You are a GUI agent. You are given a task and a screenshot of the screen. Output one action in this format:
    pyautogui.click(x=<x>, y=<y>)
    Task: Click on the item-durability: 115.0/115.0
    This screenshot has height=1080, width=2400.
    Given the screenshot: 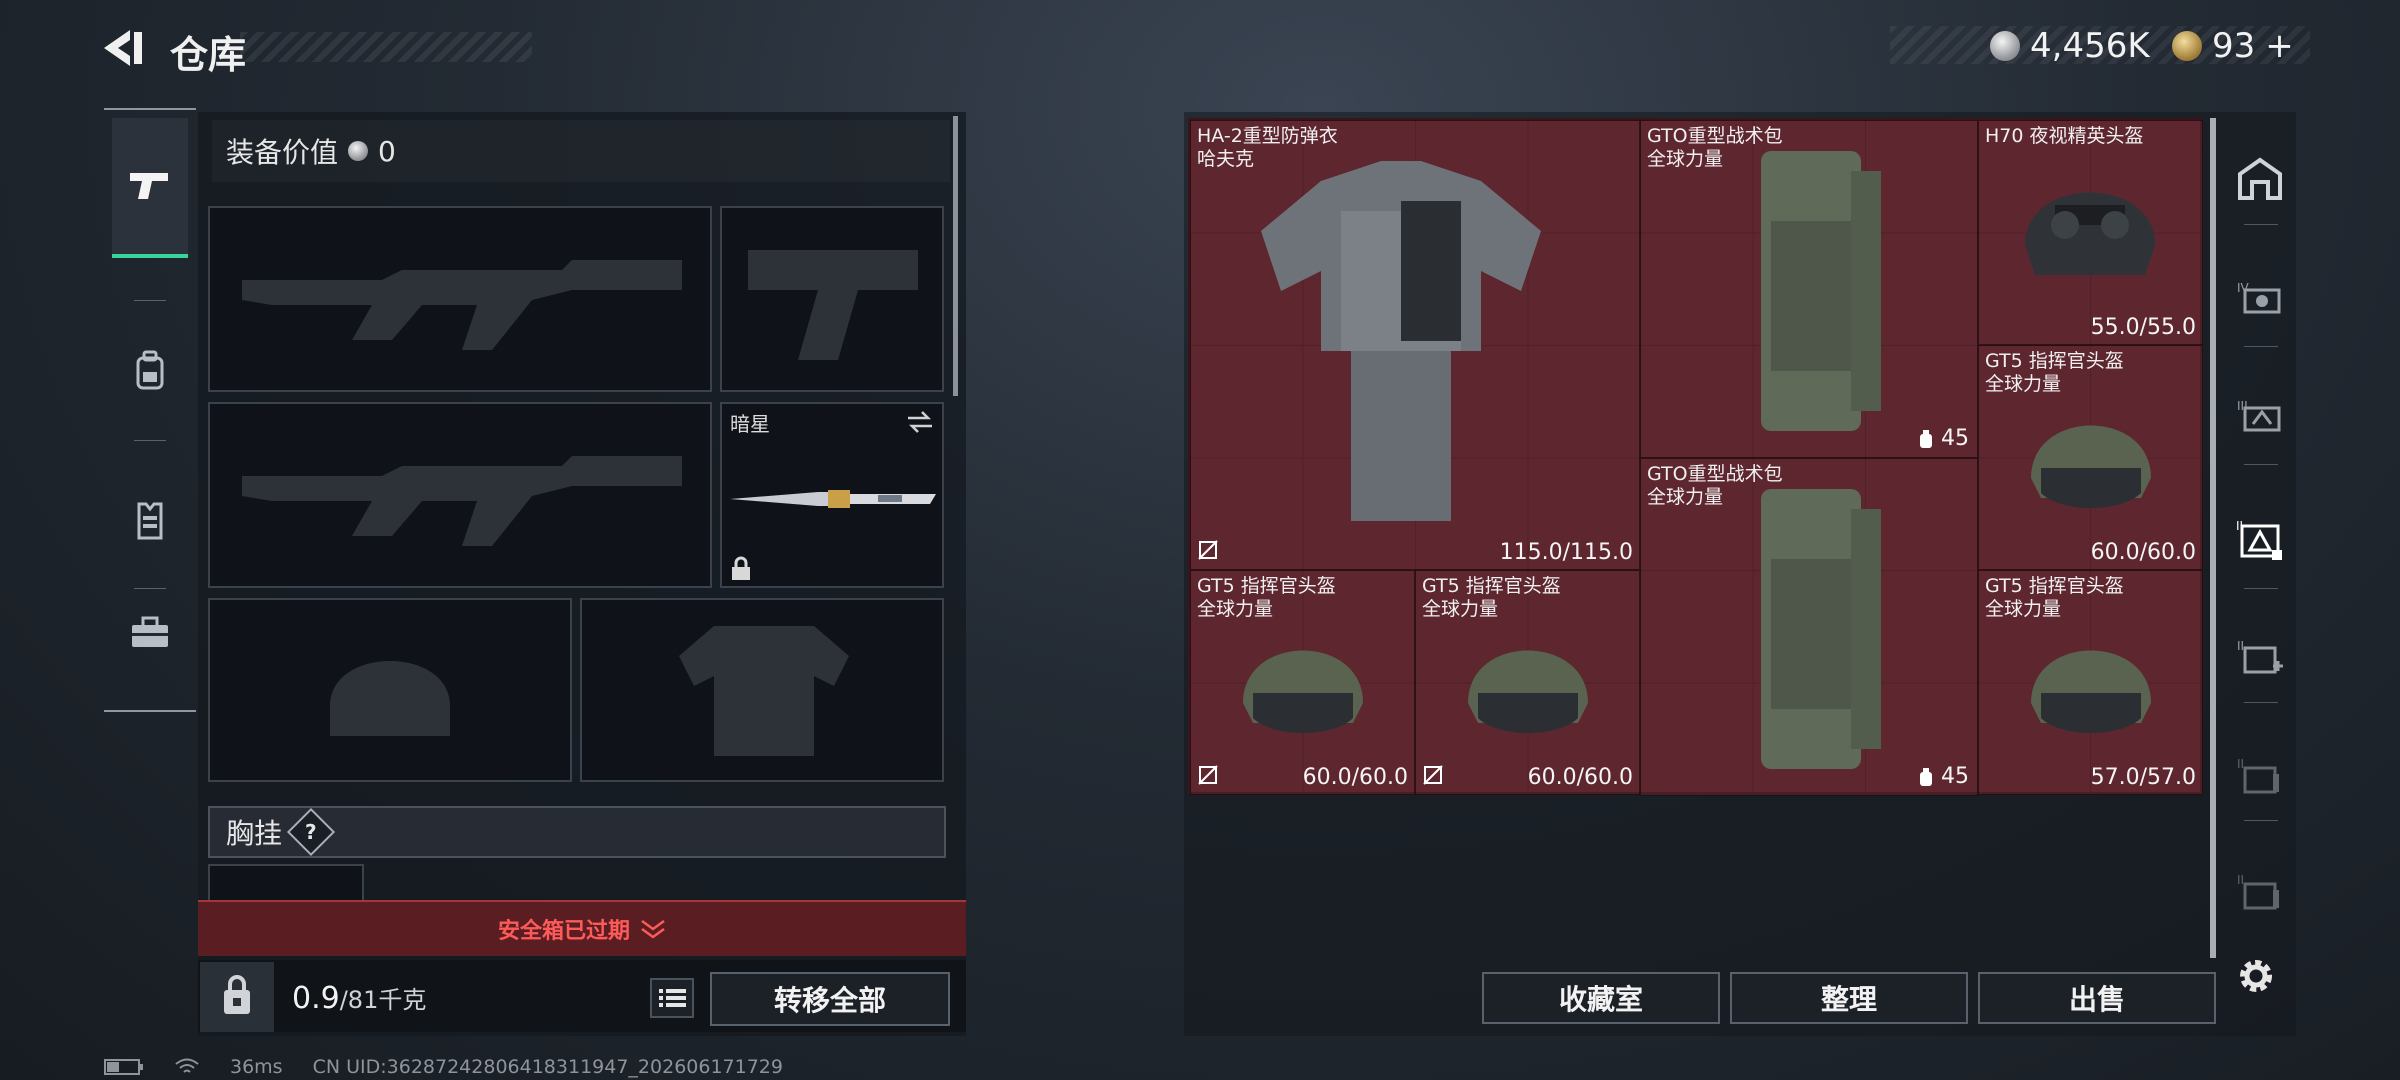 What is the action you would take?
    pyautogui.click(x=1566, y=552)
    